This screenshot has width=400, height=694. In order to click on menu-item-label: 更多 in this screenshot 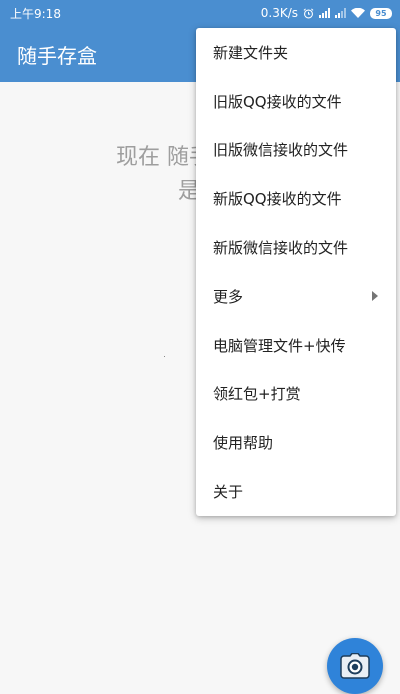, I will do `click(228, 296)`.